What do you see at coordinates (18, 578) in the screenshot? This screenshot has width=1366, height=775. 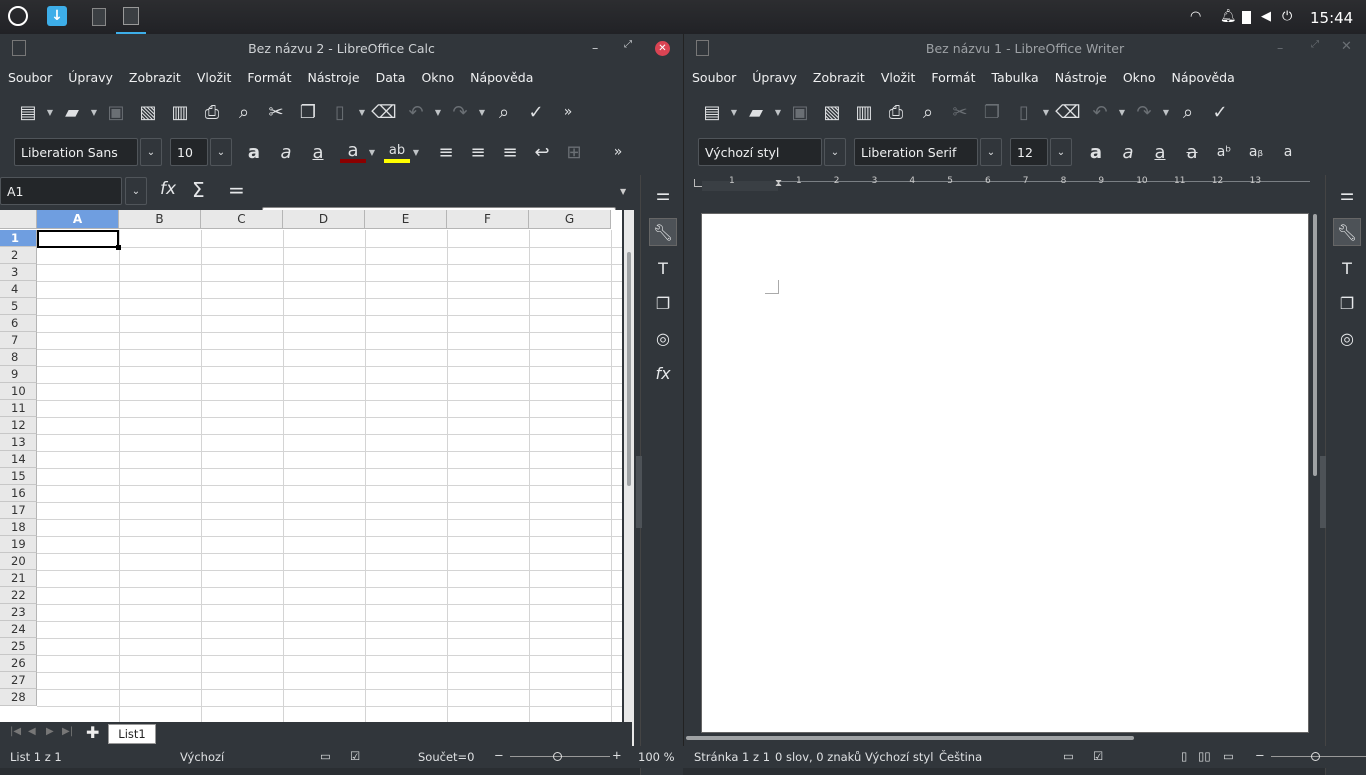 I see `row-header-21: 21` at bounding box center [18, 578].